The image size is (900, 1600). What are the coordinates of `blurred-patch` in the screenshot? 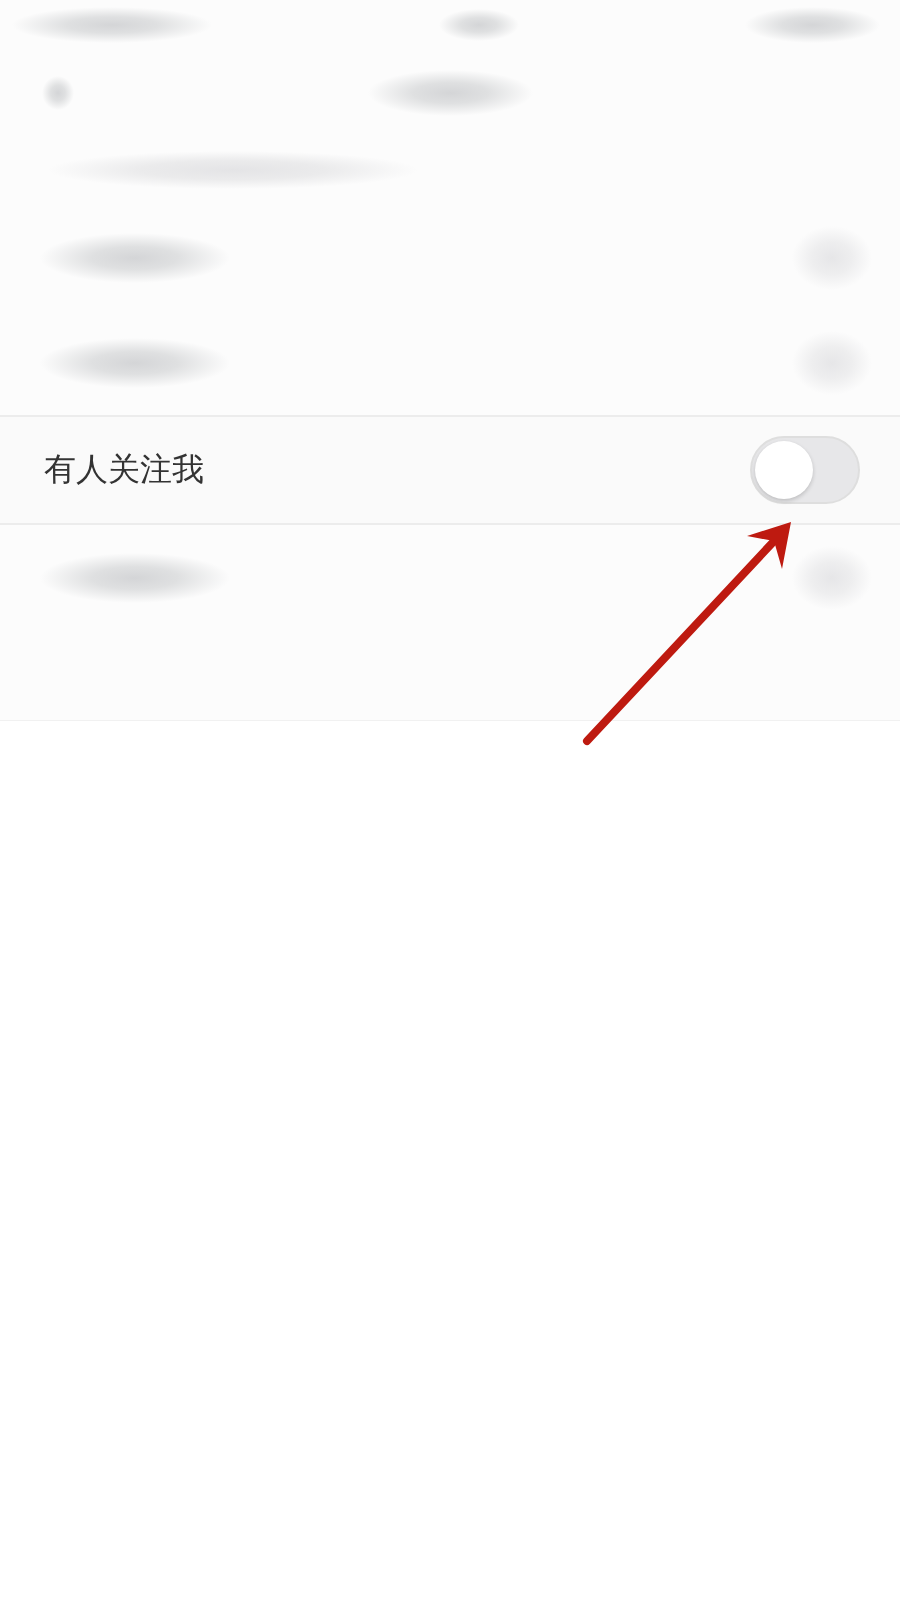 It's located at (58, 92).